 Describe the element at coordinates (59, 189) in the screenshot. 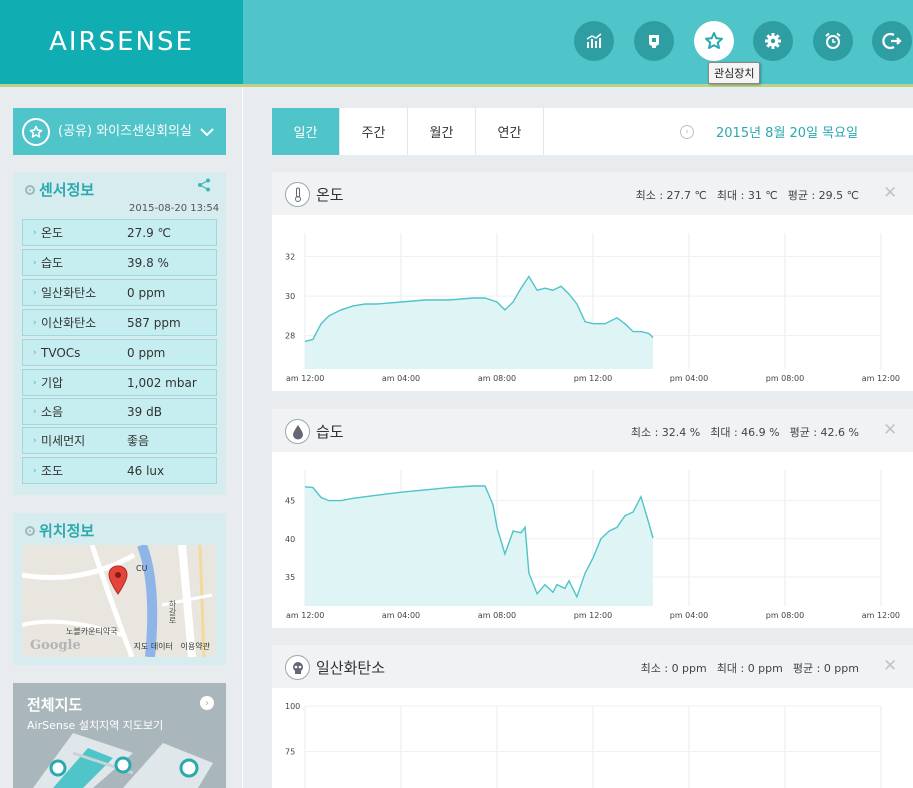

I see `sensor-panel-title: 센서정보` at that location.